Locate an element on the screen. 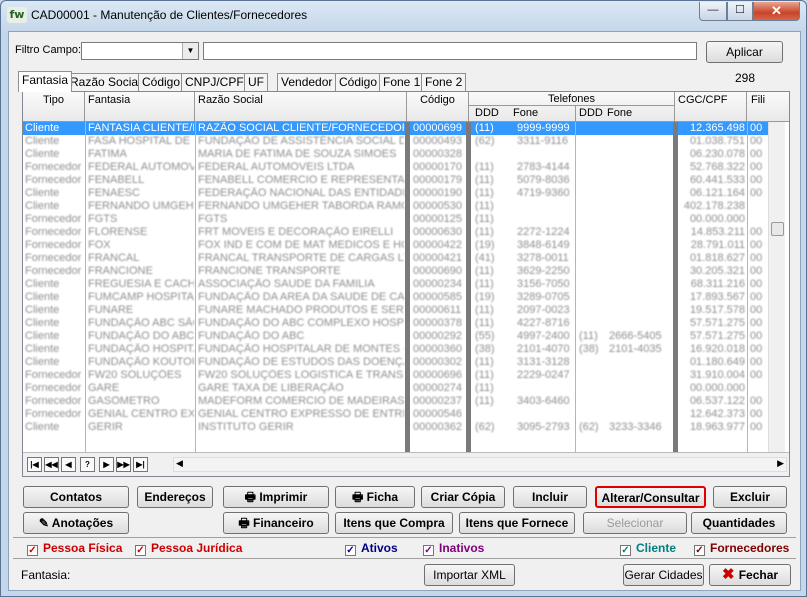 Image resolution: width=807 pixels, height=597 pixels. criar-copia-button: Criar Cópia is located at coordinates (463, 497).